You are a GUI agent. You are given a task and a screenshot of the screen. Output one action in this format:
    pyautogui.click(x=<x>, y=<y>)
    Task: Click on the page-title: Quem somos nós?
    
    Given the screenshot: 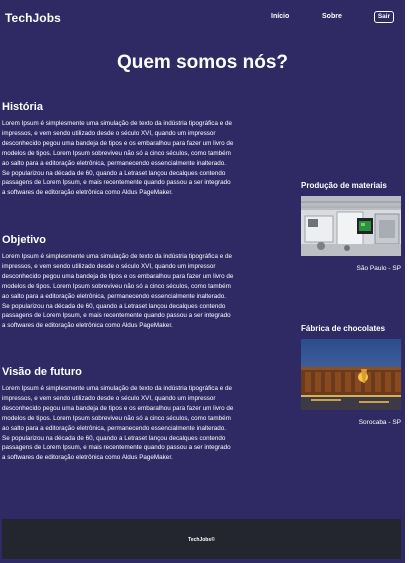 What is the action you would take?
    pyautogui.click(x=202, y=62)
    